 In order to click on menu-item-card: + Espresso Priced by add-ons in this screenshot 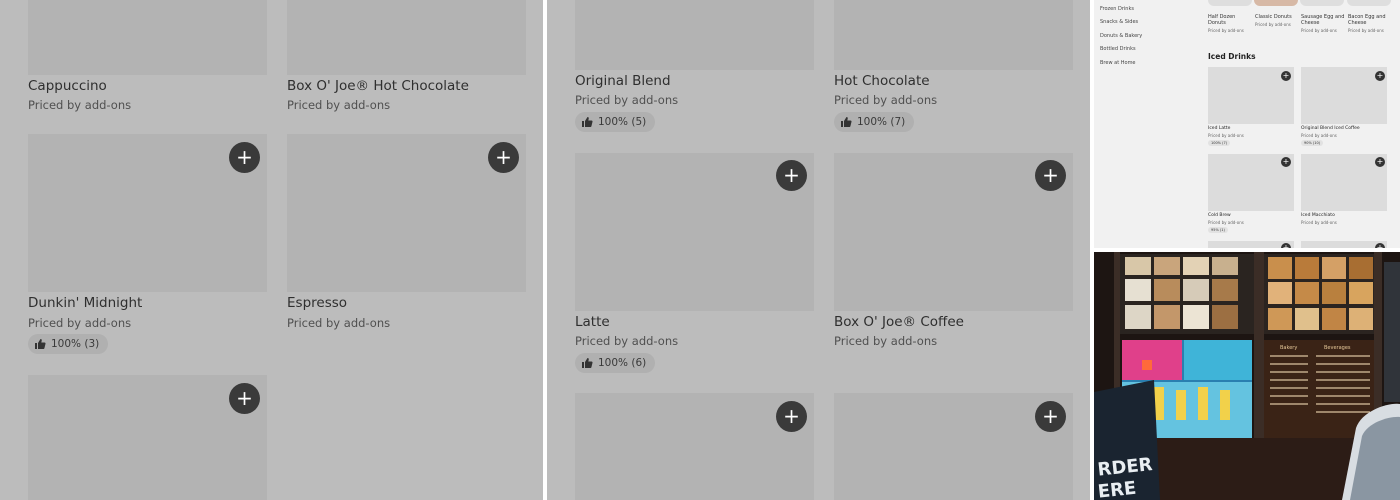, I will do `click(406, 234)`.